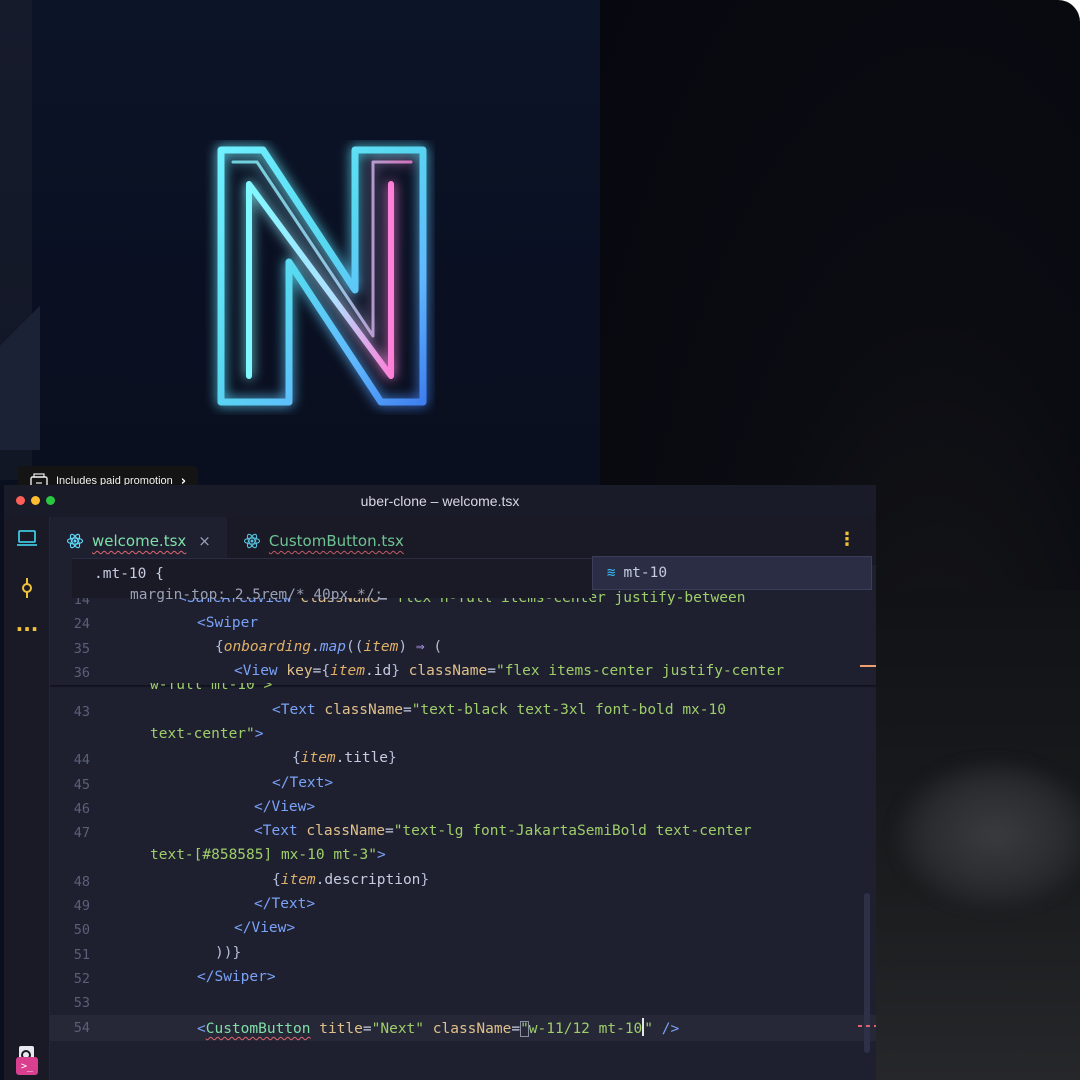 The width and height of the screenshot is (1080, 1080). What do you see at coordinates (207, 734) in the screenshot?
I see `code-line-43-wrap: text-center">` at bounding box center [207, 734].